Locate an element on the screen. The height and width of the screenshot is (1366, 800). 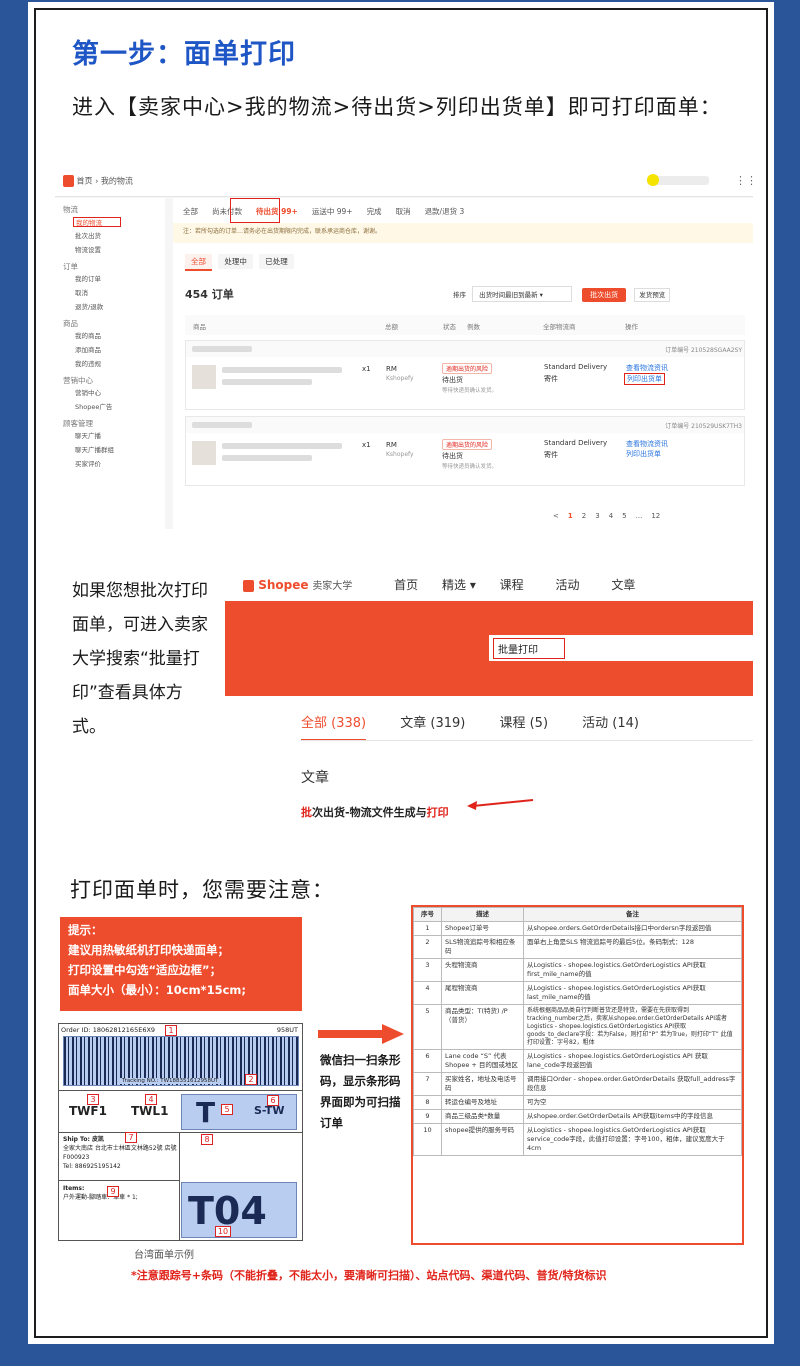
sidebar-item: 取消 is located at coordinates (120, 293).